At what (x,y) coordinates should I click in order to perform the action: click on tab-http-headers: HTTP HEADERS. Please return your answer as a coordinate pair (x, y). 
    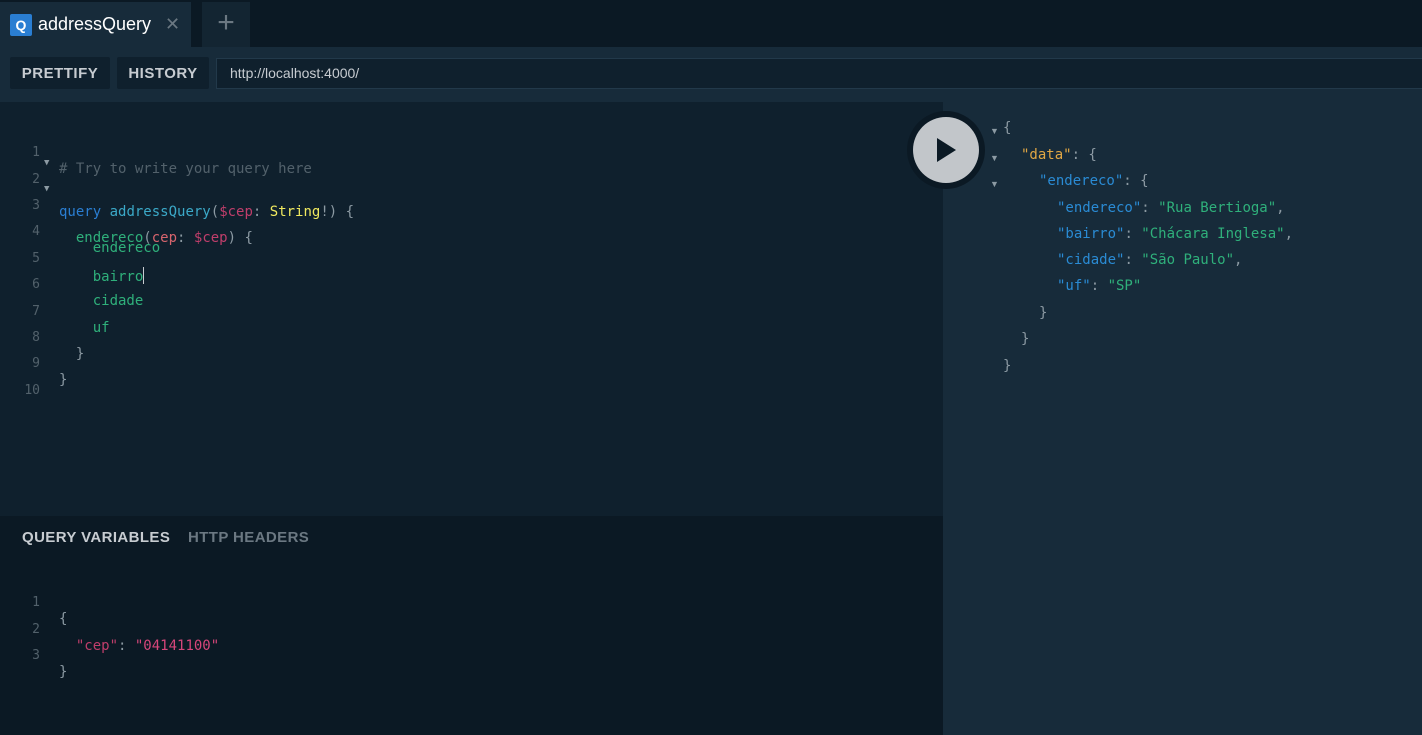
    Looking at the image, I should click on (248, 537).